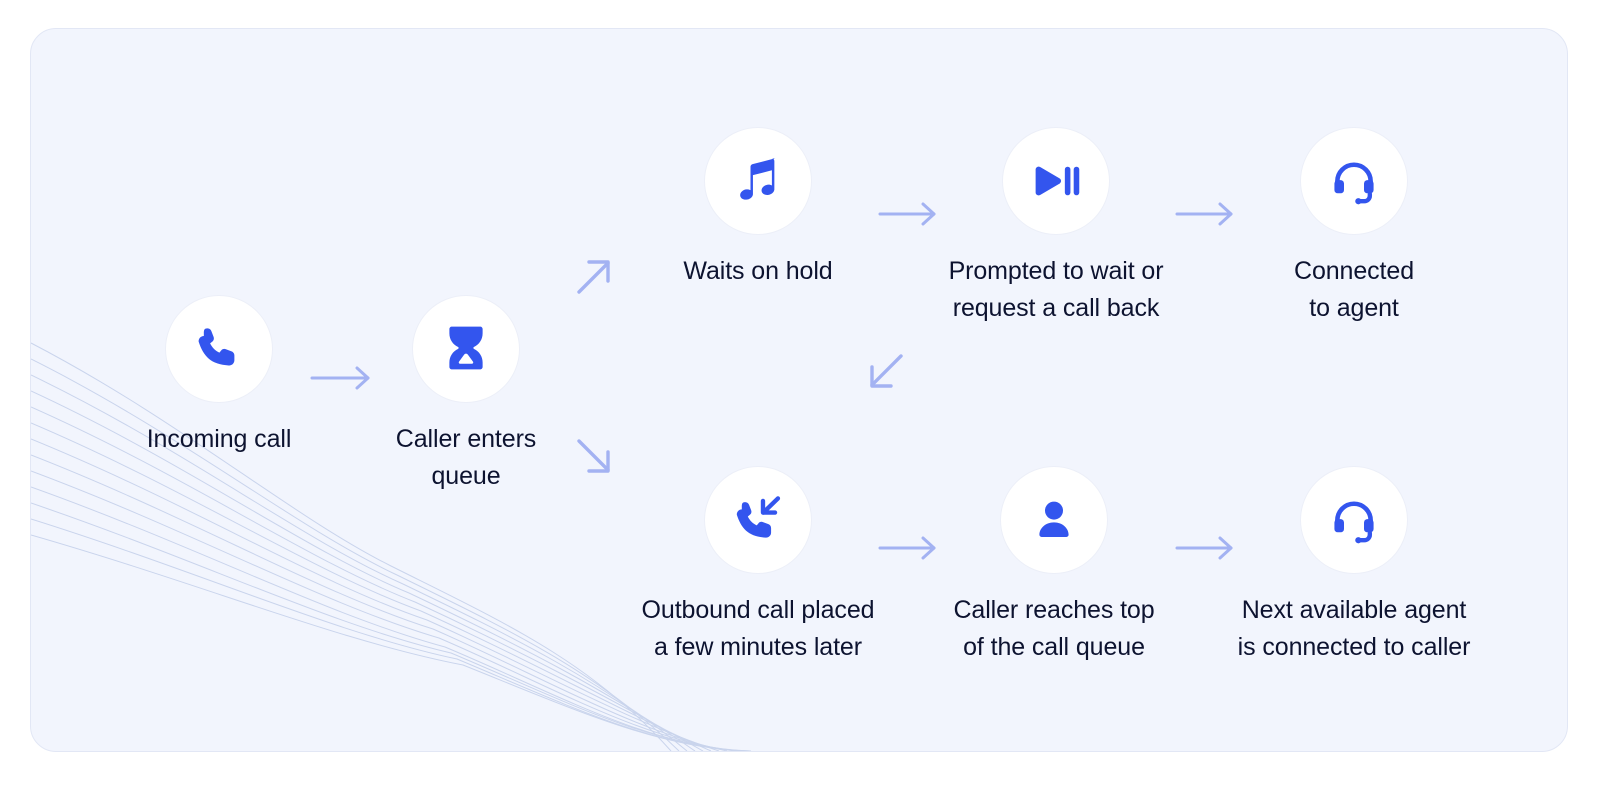 The height and width of the screenshot is (800, 1600). I want to click on node-label: Outbound call placed a few minutes later, so click(758, 628).